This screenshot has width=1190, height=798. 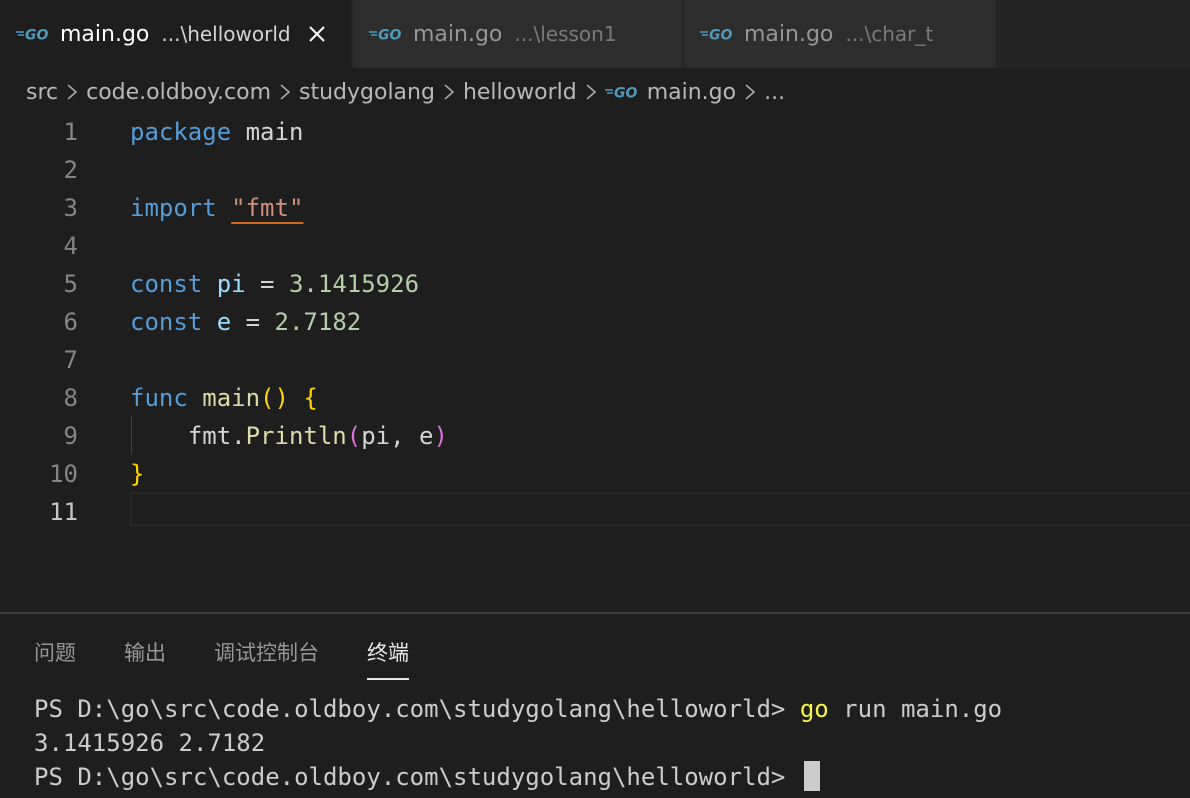 I want to click on code-text: const pi = 3.1415926, so click(x=274, y=284).